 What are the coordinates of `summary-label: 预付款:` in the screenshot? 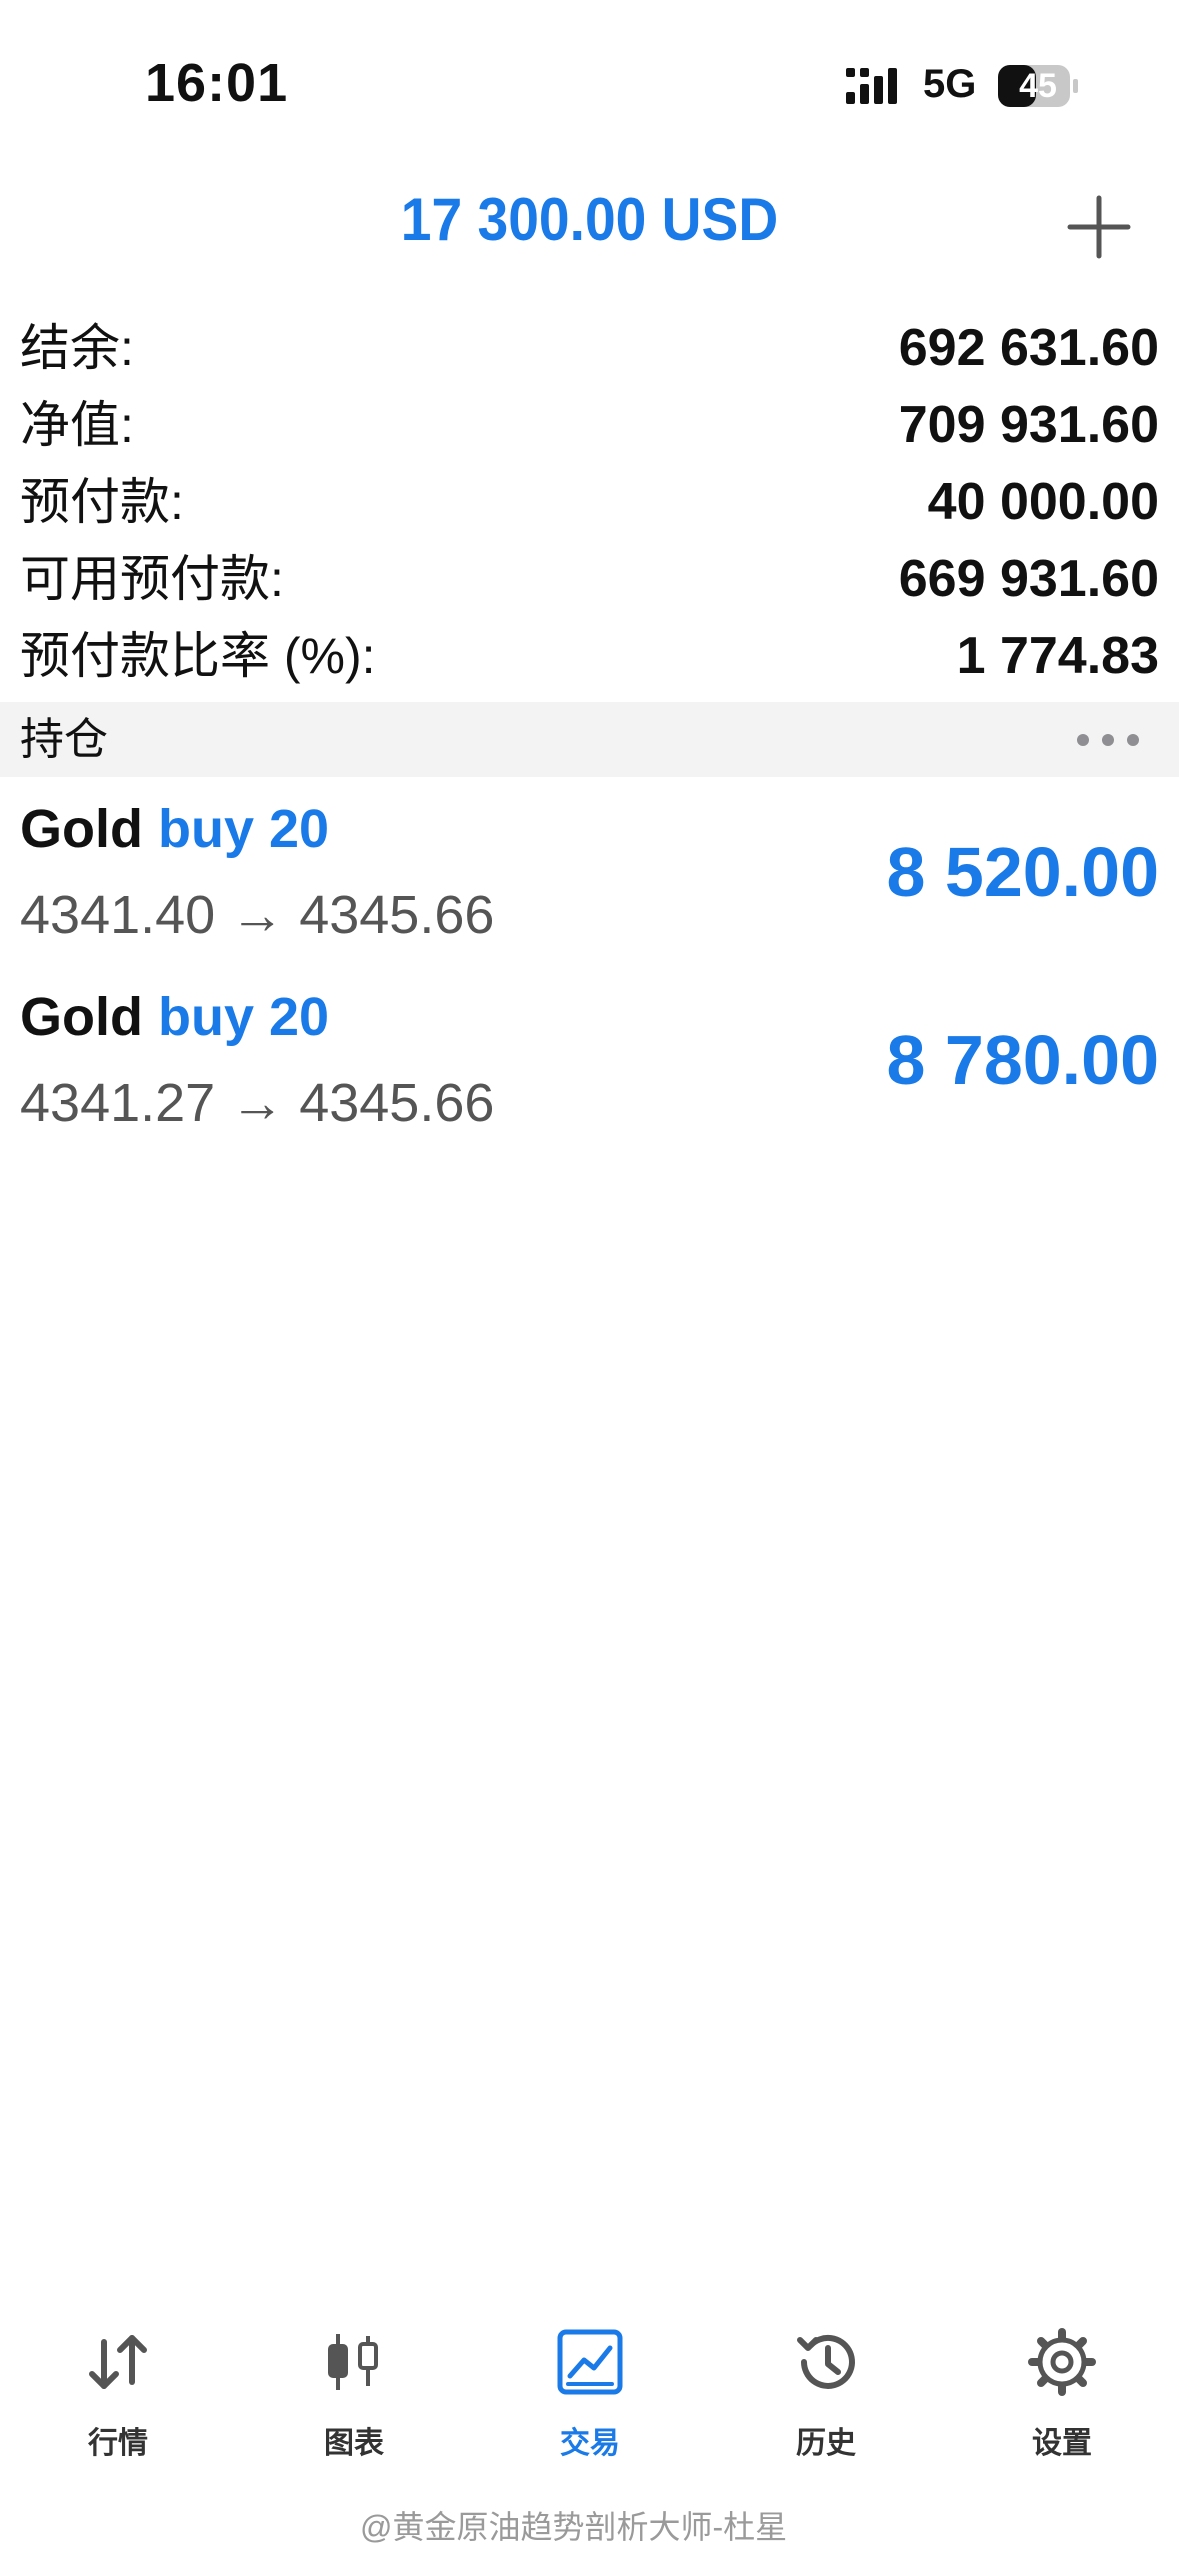 It's located at (102, 502).